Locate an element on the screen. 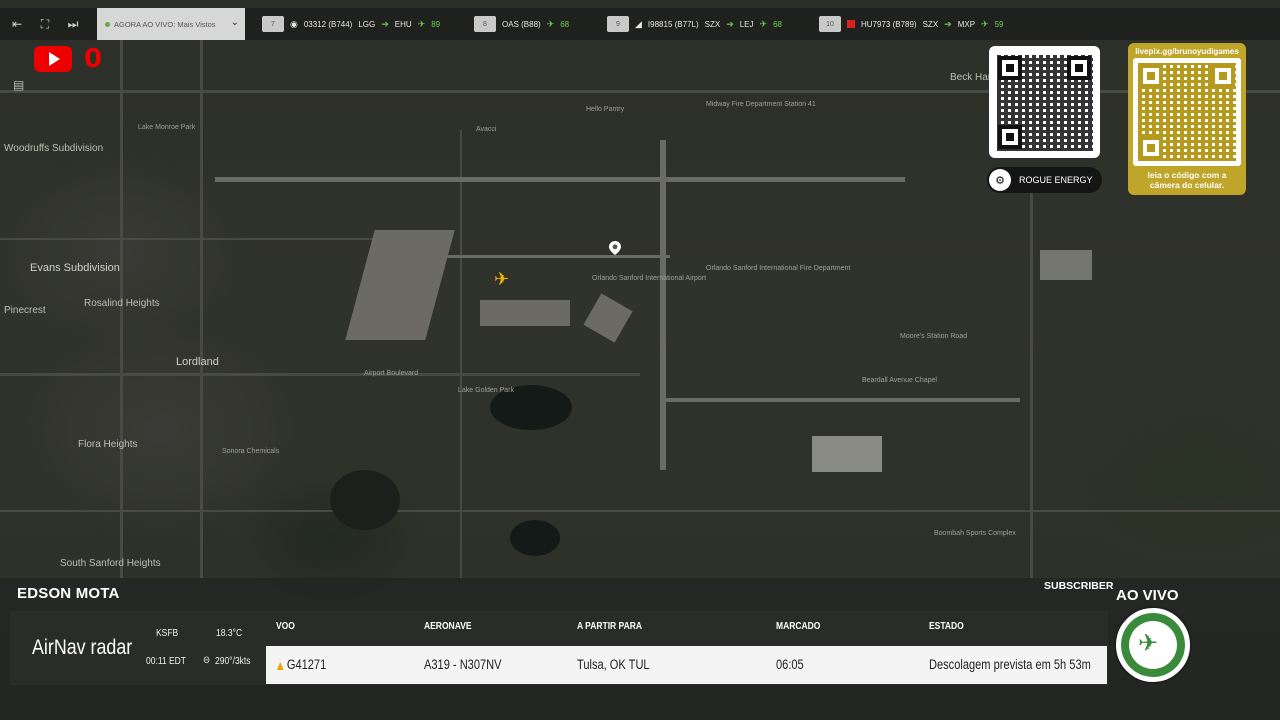 This screenshot has height=720, width=1280. live-filter-select: AGORA AO VIVO: Mais Vistos ⌄ is located at coordinates (171, 24).